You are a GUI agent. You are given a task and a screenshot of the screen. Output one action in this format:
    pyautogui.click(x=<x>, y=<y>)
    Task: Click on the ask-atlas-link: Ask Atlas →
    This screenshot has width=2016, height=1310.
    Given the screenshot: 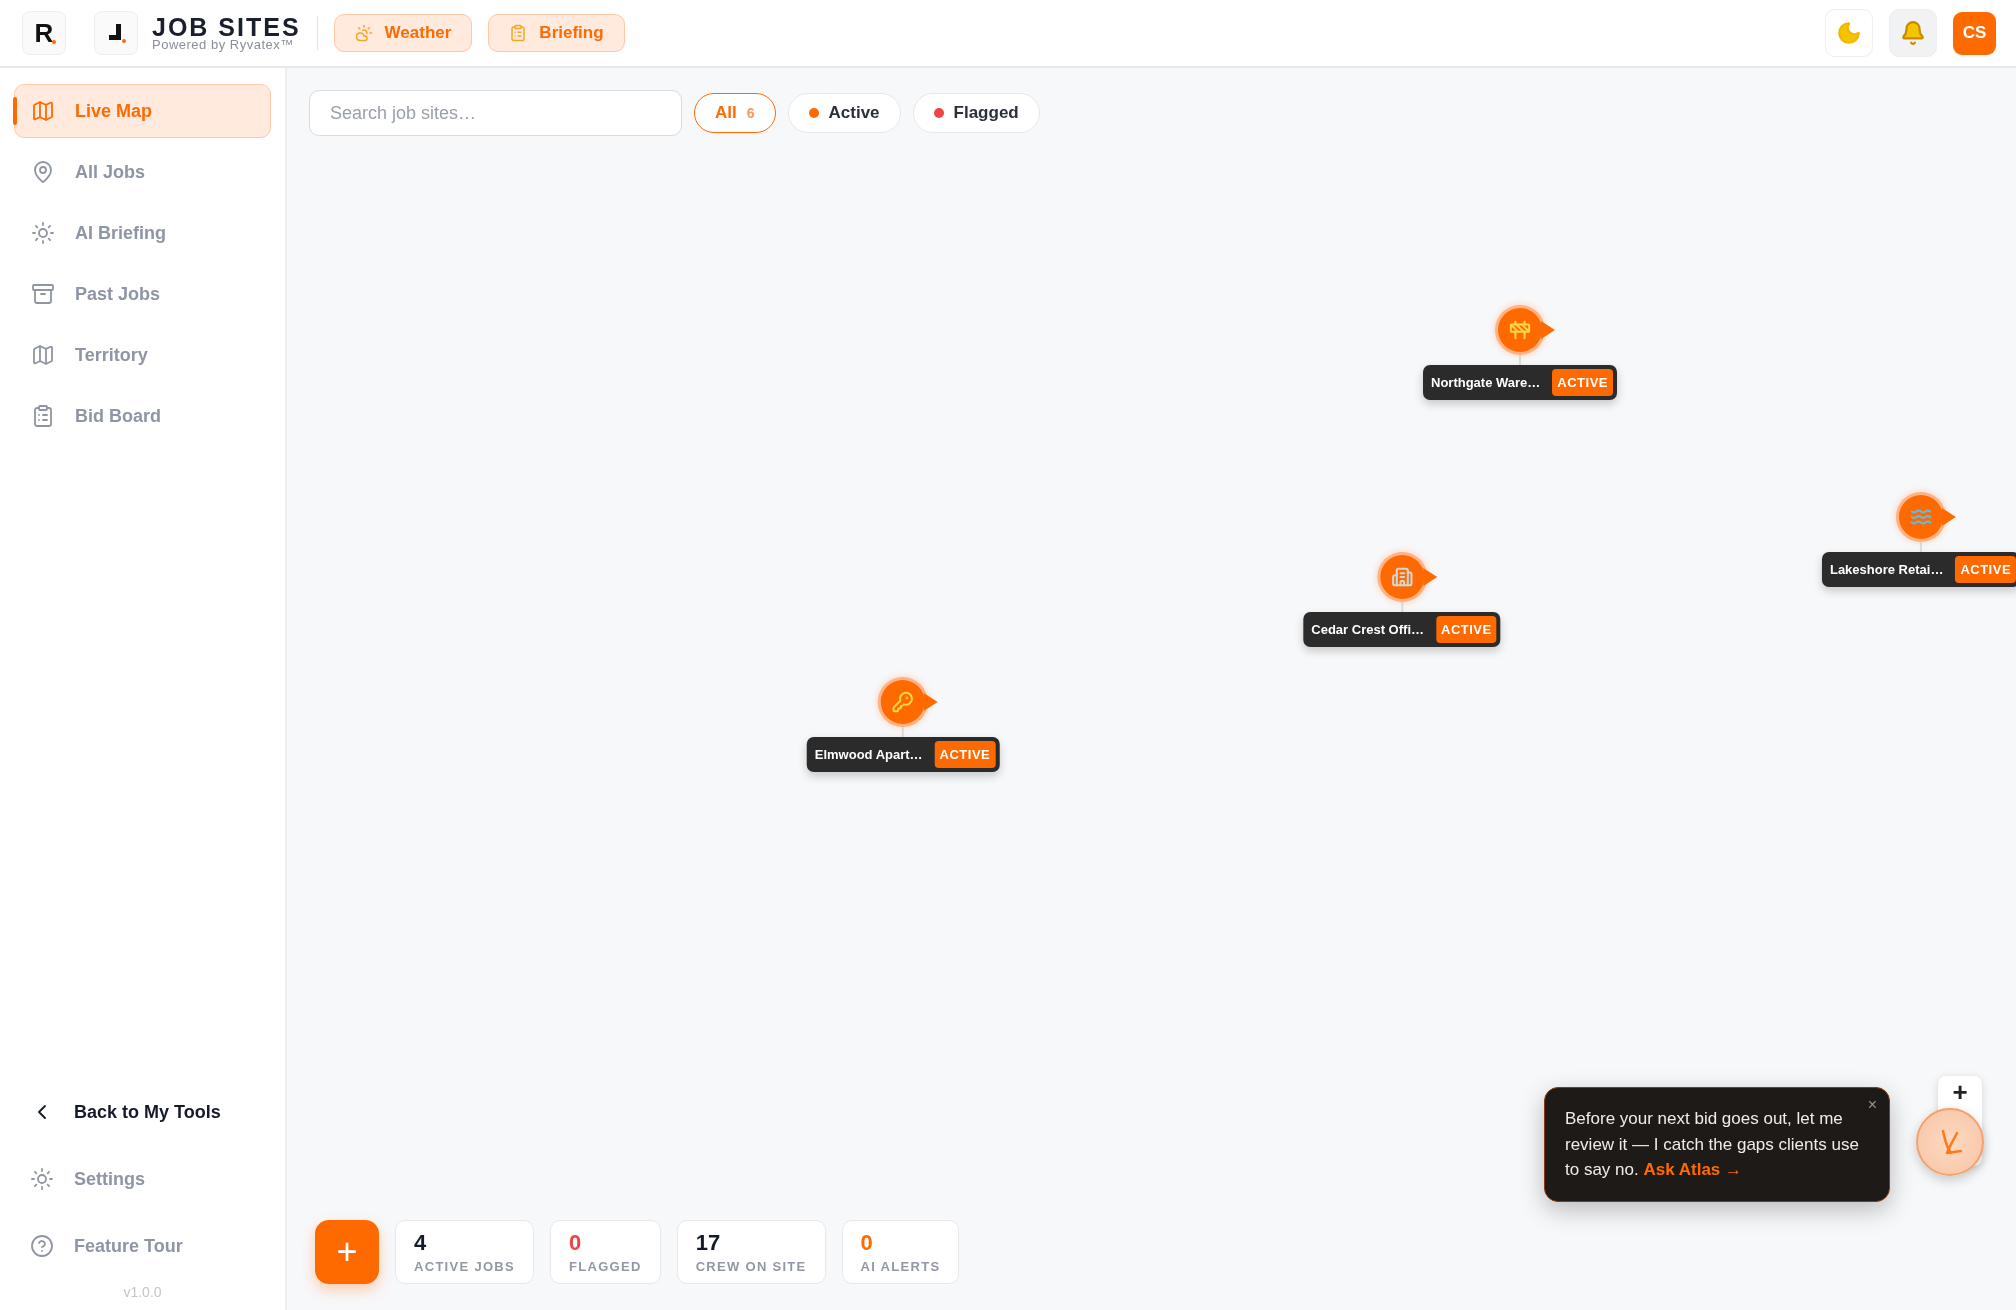 What is the action you would take?
    pyautogui.click(x=1693, y=1169)
    